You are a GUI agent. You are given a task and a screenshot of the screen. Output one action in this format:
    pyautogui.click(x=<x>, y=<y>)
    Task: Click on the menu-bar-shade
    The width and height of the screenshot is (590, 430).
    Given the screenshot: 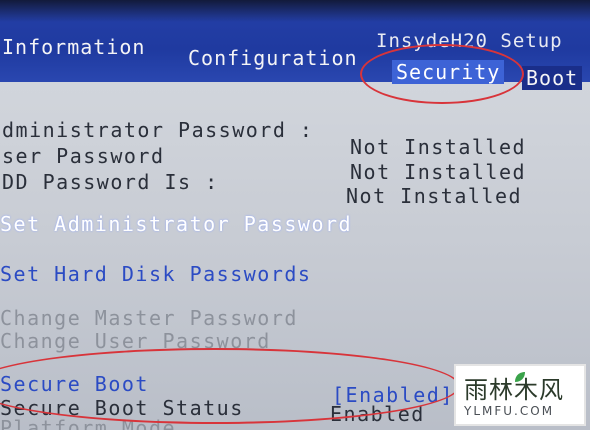 What is the action you would take?
    pyautogui.click(x=295, y=11)
    